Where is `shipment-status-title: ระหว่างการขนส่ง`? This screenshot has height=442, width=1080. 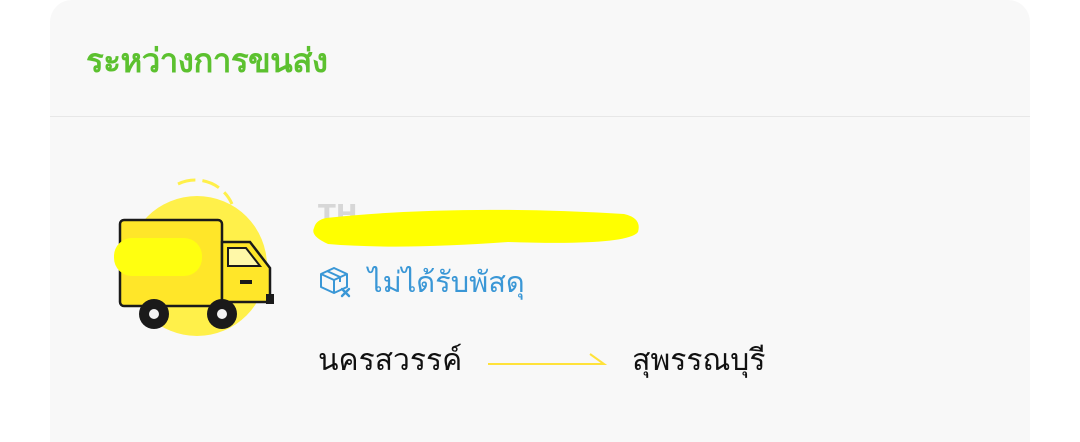
shipment-status-title: ระหว่างการขนส่ง is located at coordinates (207, 60).